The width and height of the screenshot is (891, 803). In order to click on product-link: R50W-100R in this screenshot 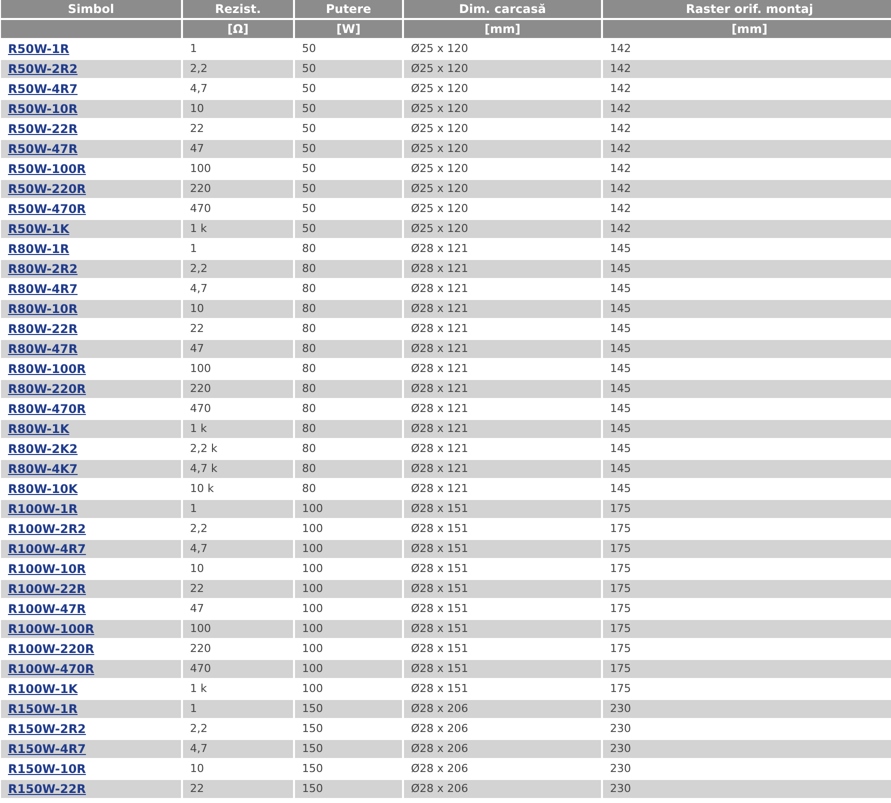, I will do `click(47, 169)`.